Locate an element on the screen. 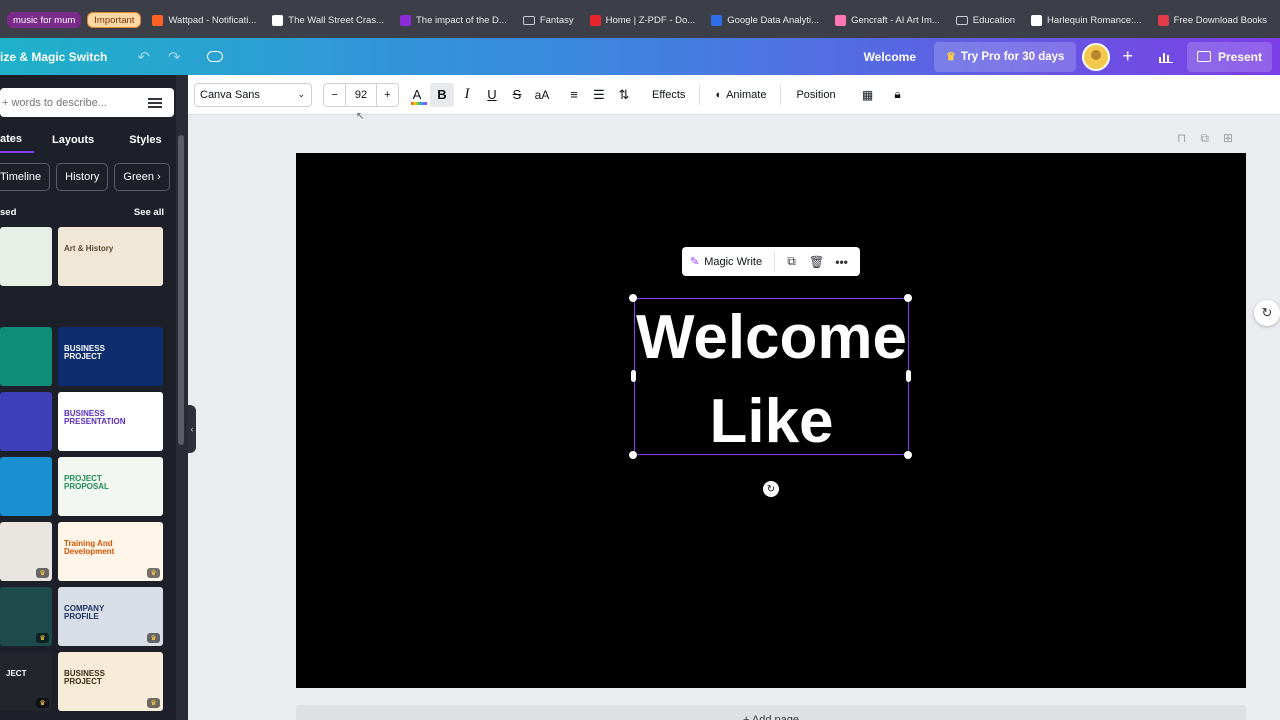 The width and height of the screenshot is (1280, 720). bookmark-label: Important is located at coordinates (114, 20).